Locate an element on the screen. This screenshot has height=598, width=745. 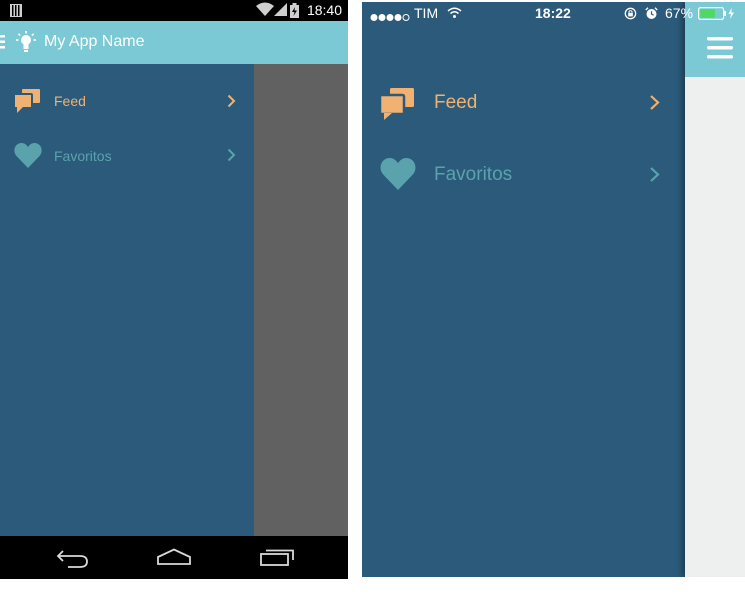
ios-status-bar: TIM 18:22 67% is located at coordinates (553, 13).